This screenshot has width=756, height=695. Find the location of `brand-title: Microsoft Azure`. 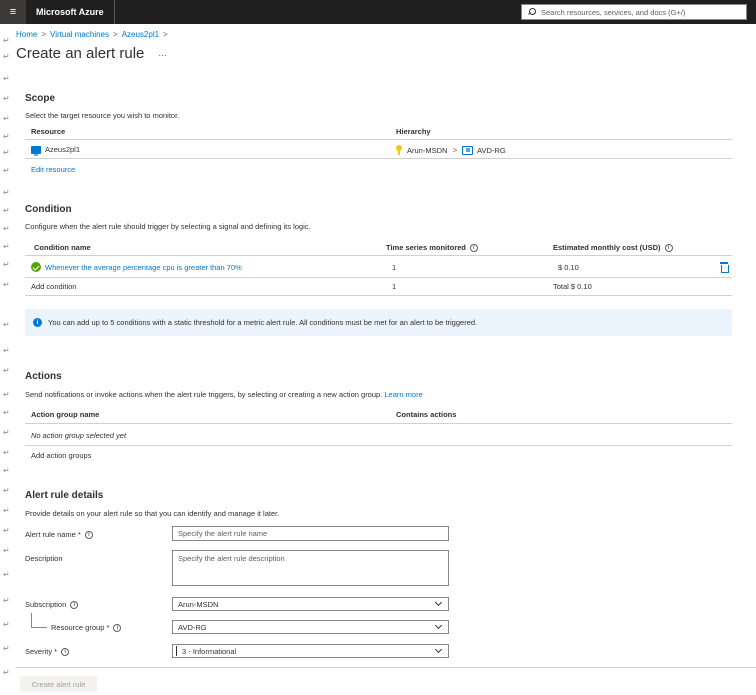

brand-title: Microsoft Azure is located at coordinates (70, 12).